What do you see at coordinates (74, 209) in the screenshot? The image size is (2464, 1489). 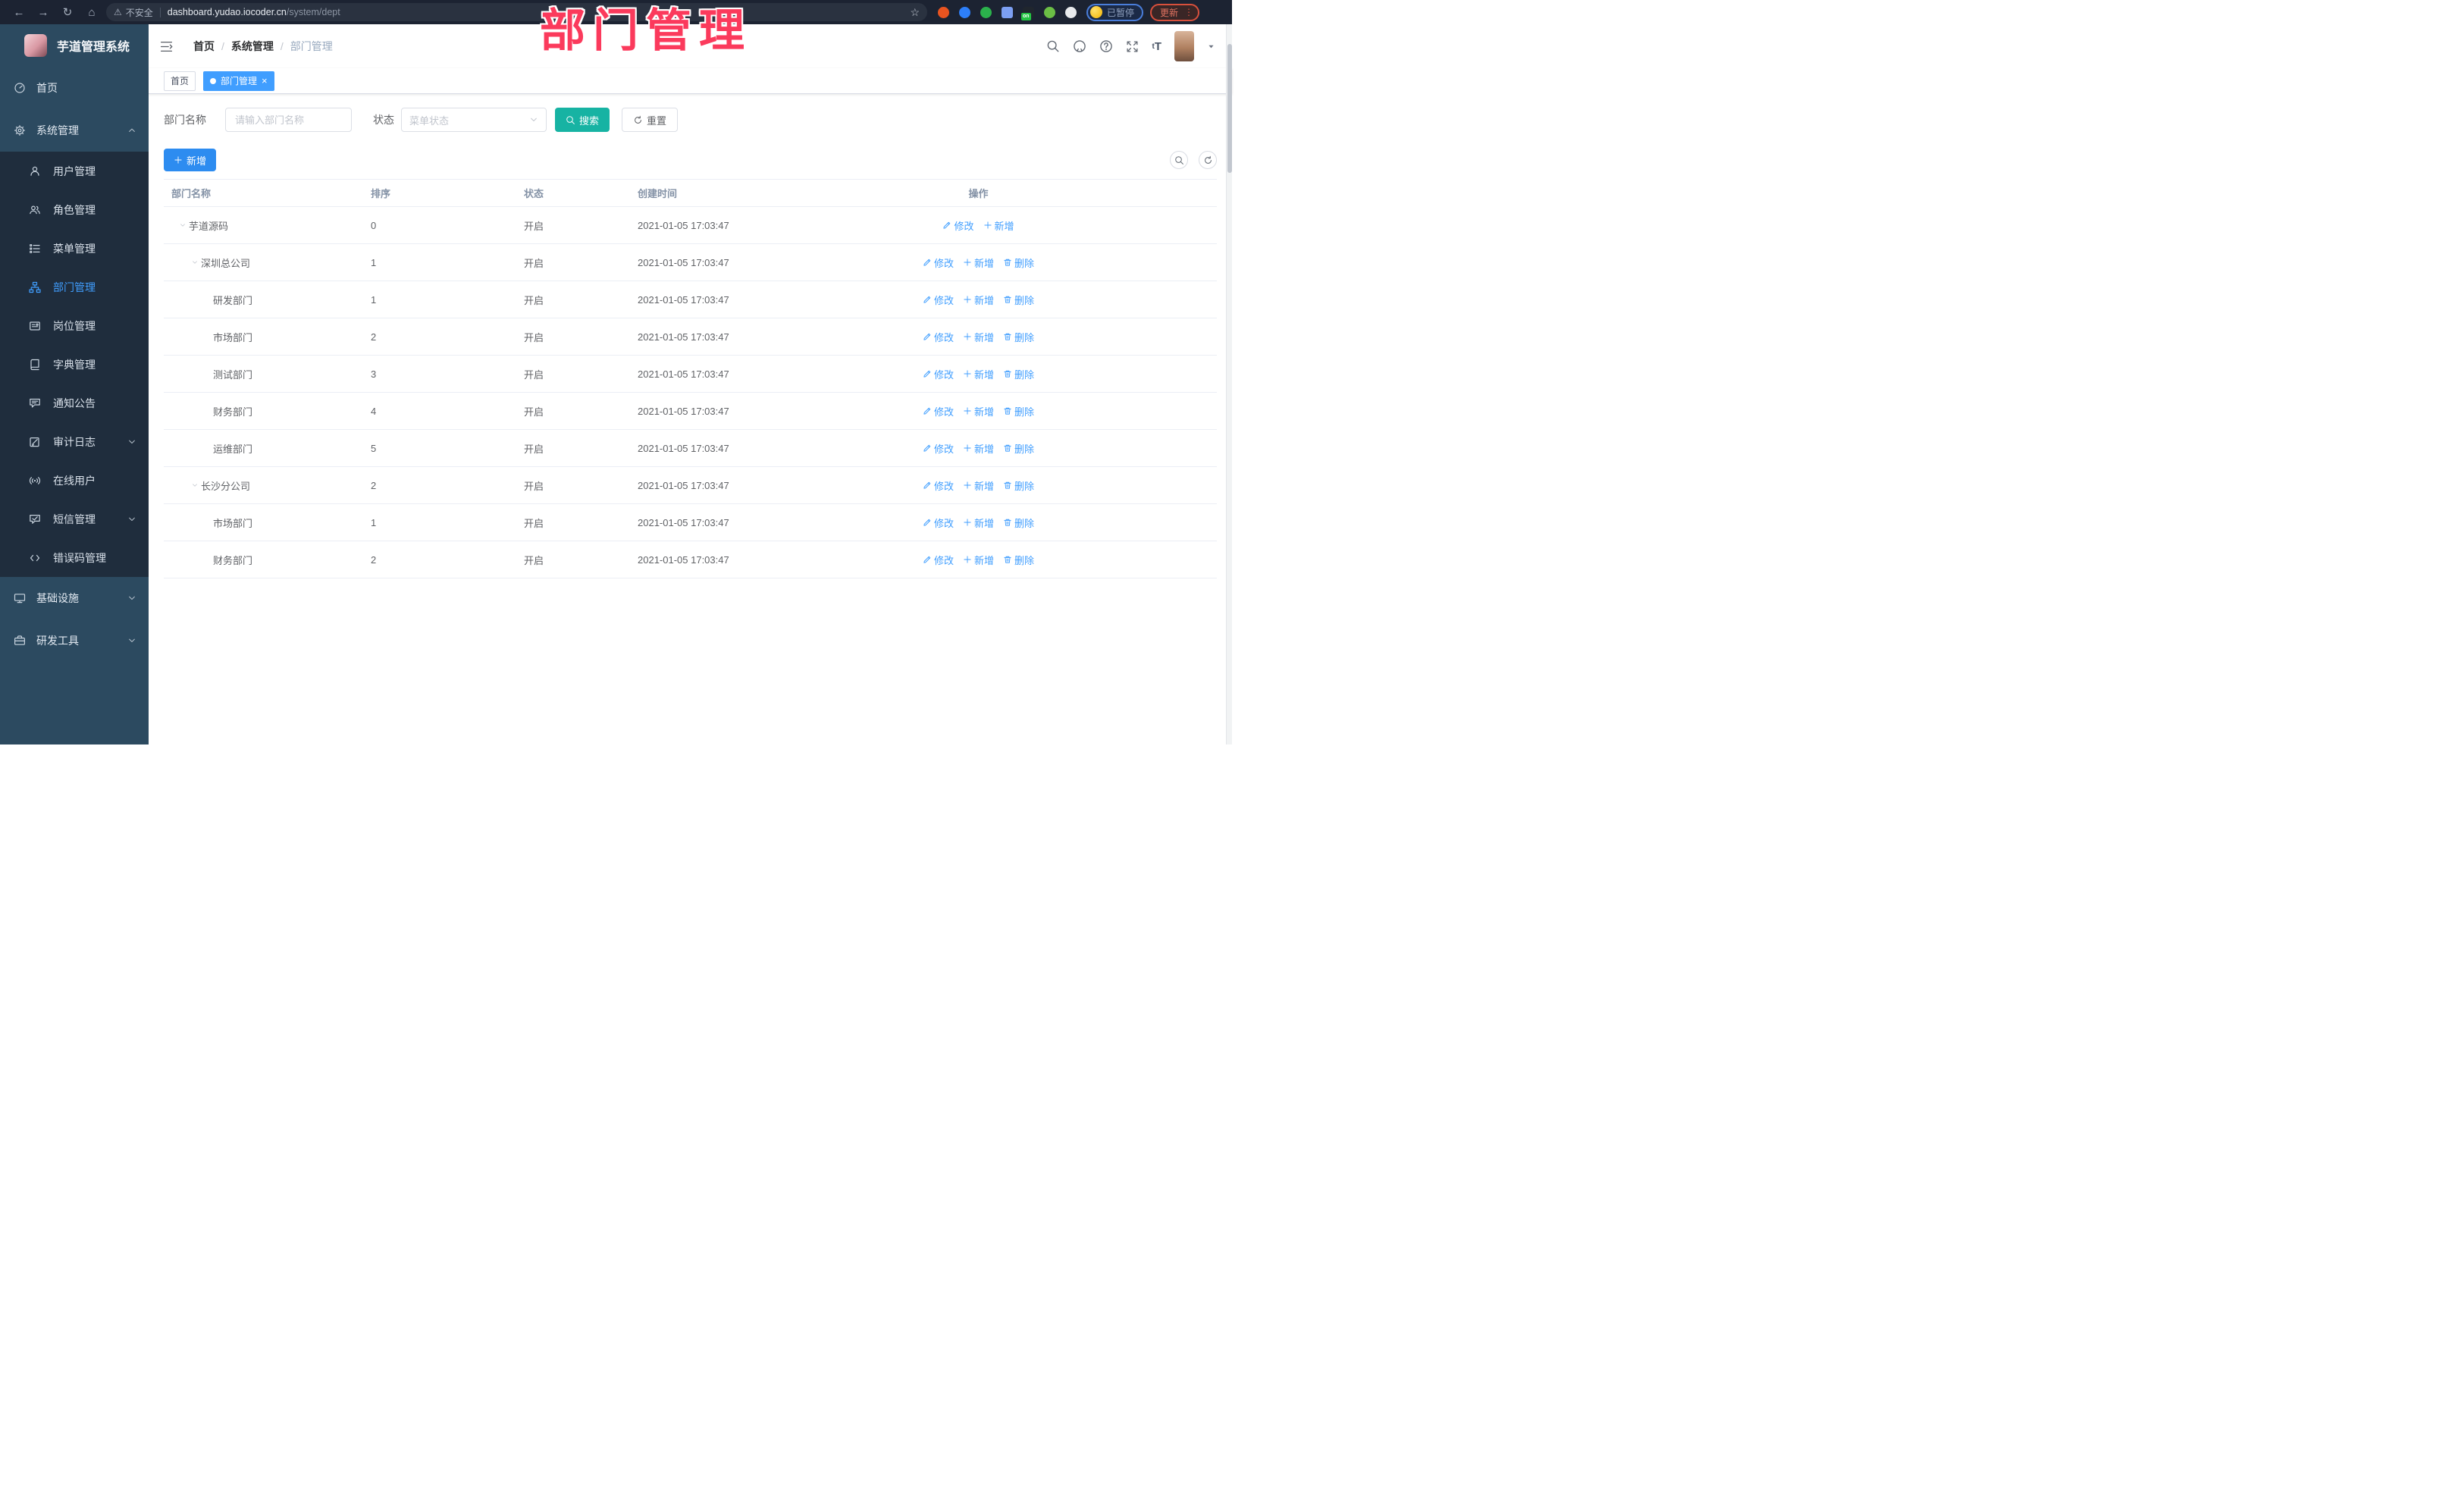 I see `sidebar-item-role: 角色管理` at bounding box center [74, 209].